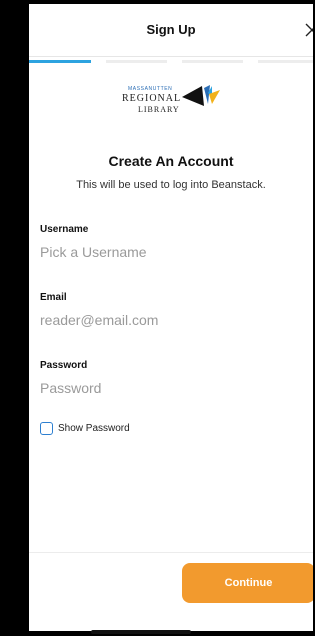 This screenshot has height=636, width=320. What do you see at coordinates (165, 388) in the screenshot?
I see `password-input` at bounding box center [165, 388].